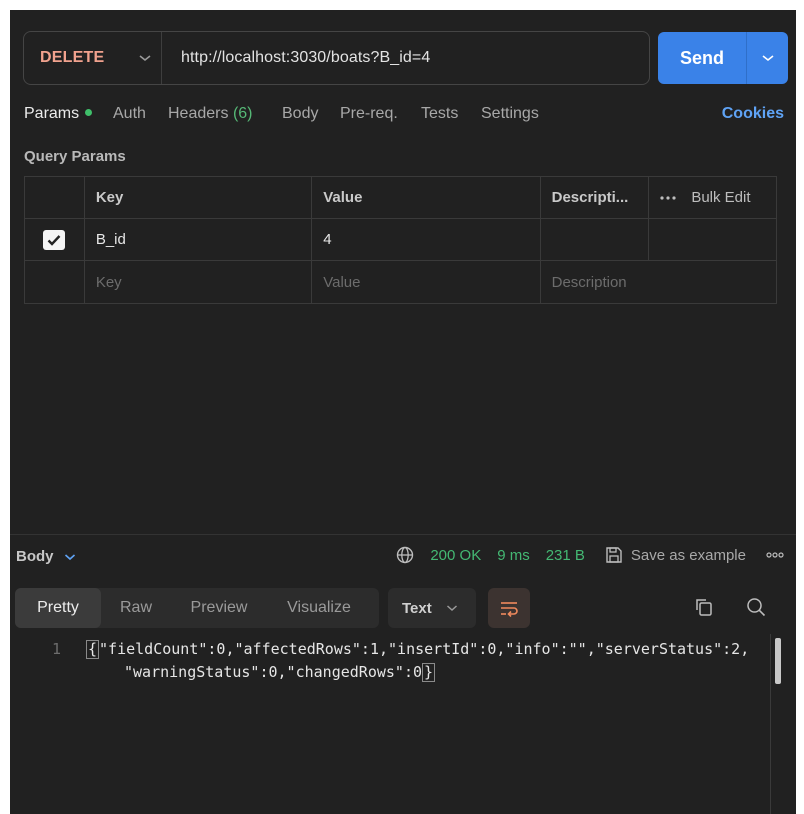 The width and height of the screenshot is (804, 814). What do you see at coordinates (702, 58) in the screenshot?
I see `send-button: Send` at bounding box center [702, 58].